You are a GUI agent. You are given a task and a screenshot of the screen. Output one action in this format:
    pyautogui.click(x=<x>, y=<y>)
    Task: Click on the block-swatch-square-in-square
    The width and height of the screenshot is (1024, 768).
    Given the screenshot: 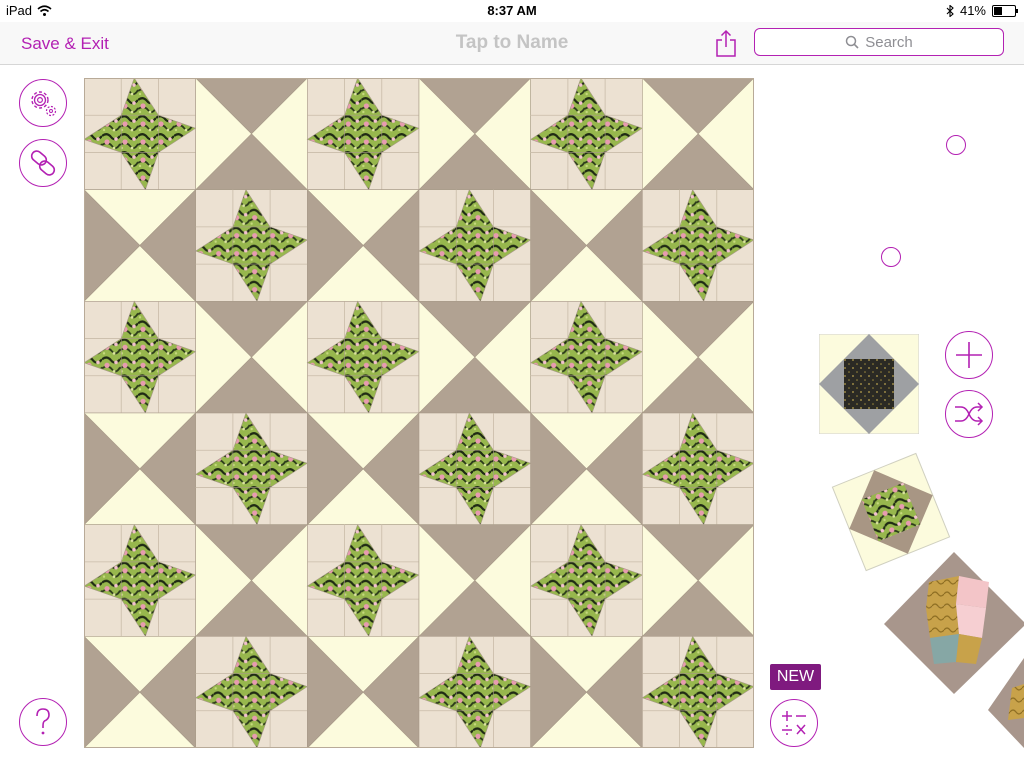 What is the action you would take?
    pyautogui.click(x=869, y=384)
    